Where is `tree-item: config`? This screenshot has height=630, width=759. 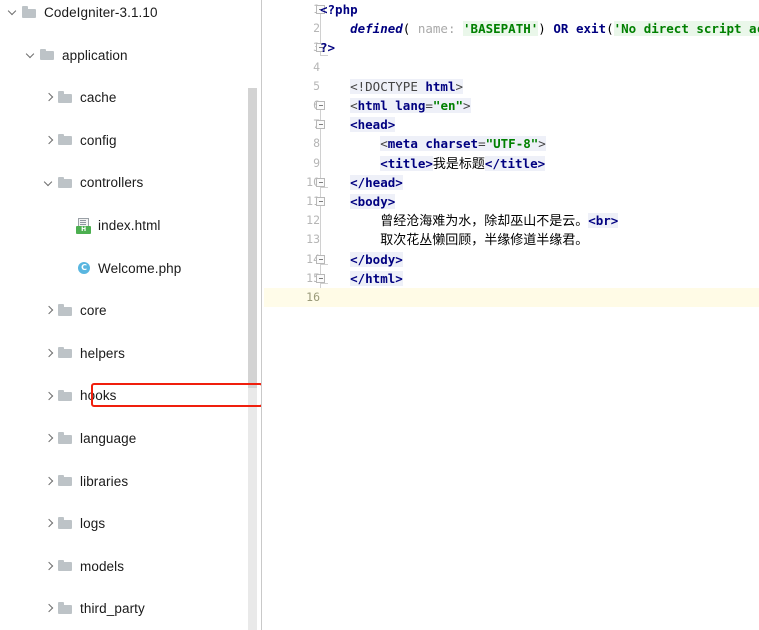 tree-item: config is located at coordinates (130, 140).